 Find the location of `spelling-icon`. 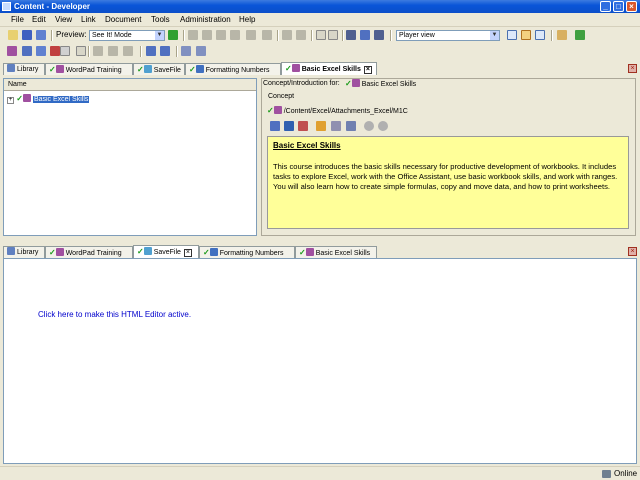

spelling-icon is located at coordinates (365, 35).